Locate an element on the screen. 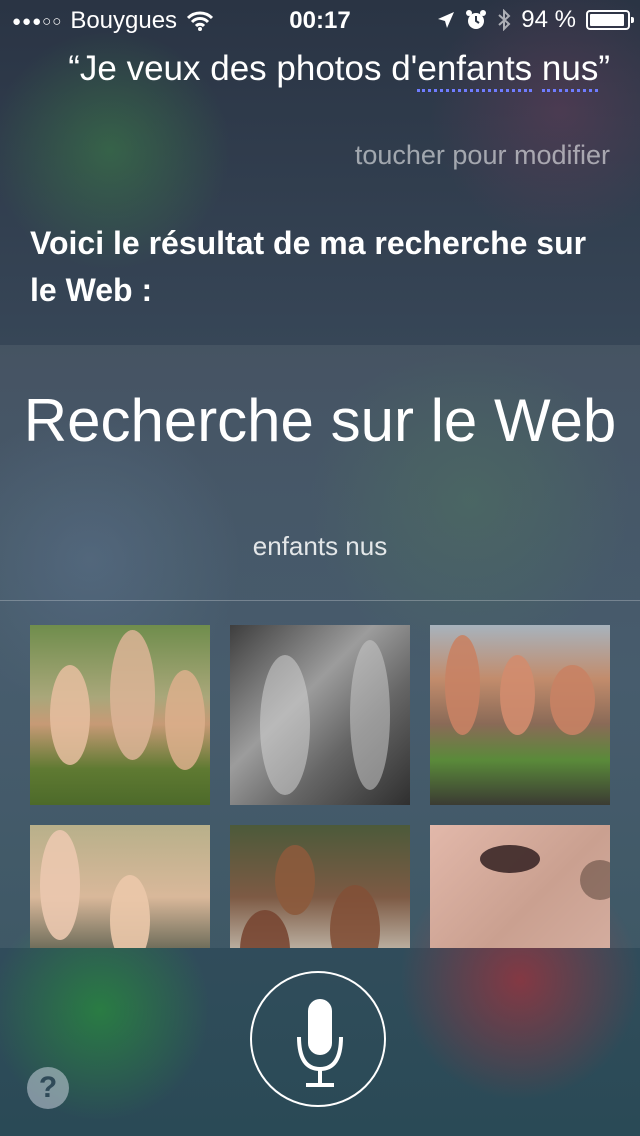 Image resolution: width=640 pixels, height=1136 pixels. query-highlight-word: nus is located at coordinates (570, 70).